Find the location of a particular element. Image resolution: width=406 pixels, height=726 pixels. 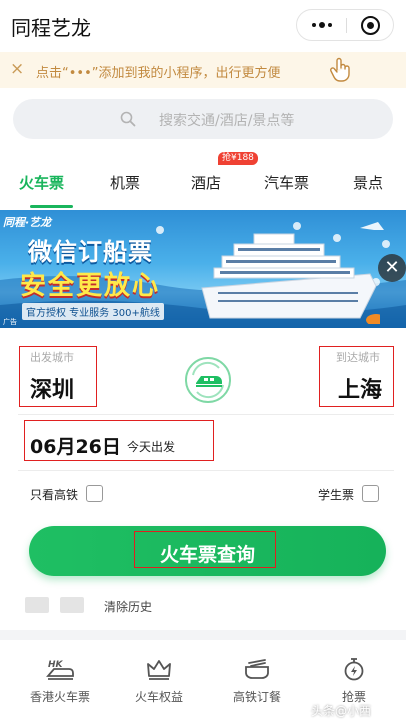

banner-brand: 同程·艺龙 is located at coordinates (27, 222).